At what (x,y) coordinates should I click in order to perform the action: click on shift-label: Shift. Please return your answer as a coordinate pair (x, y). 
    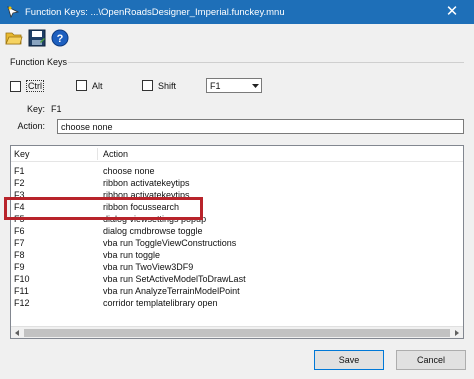
    Looking at the image, I should click on (167, 85).